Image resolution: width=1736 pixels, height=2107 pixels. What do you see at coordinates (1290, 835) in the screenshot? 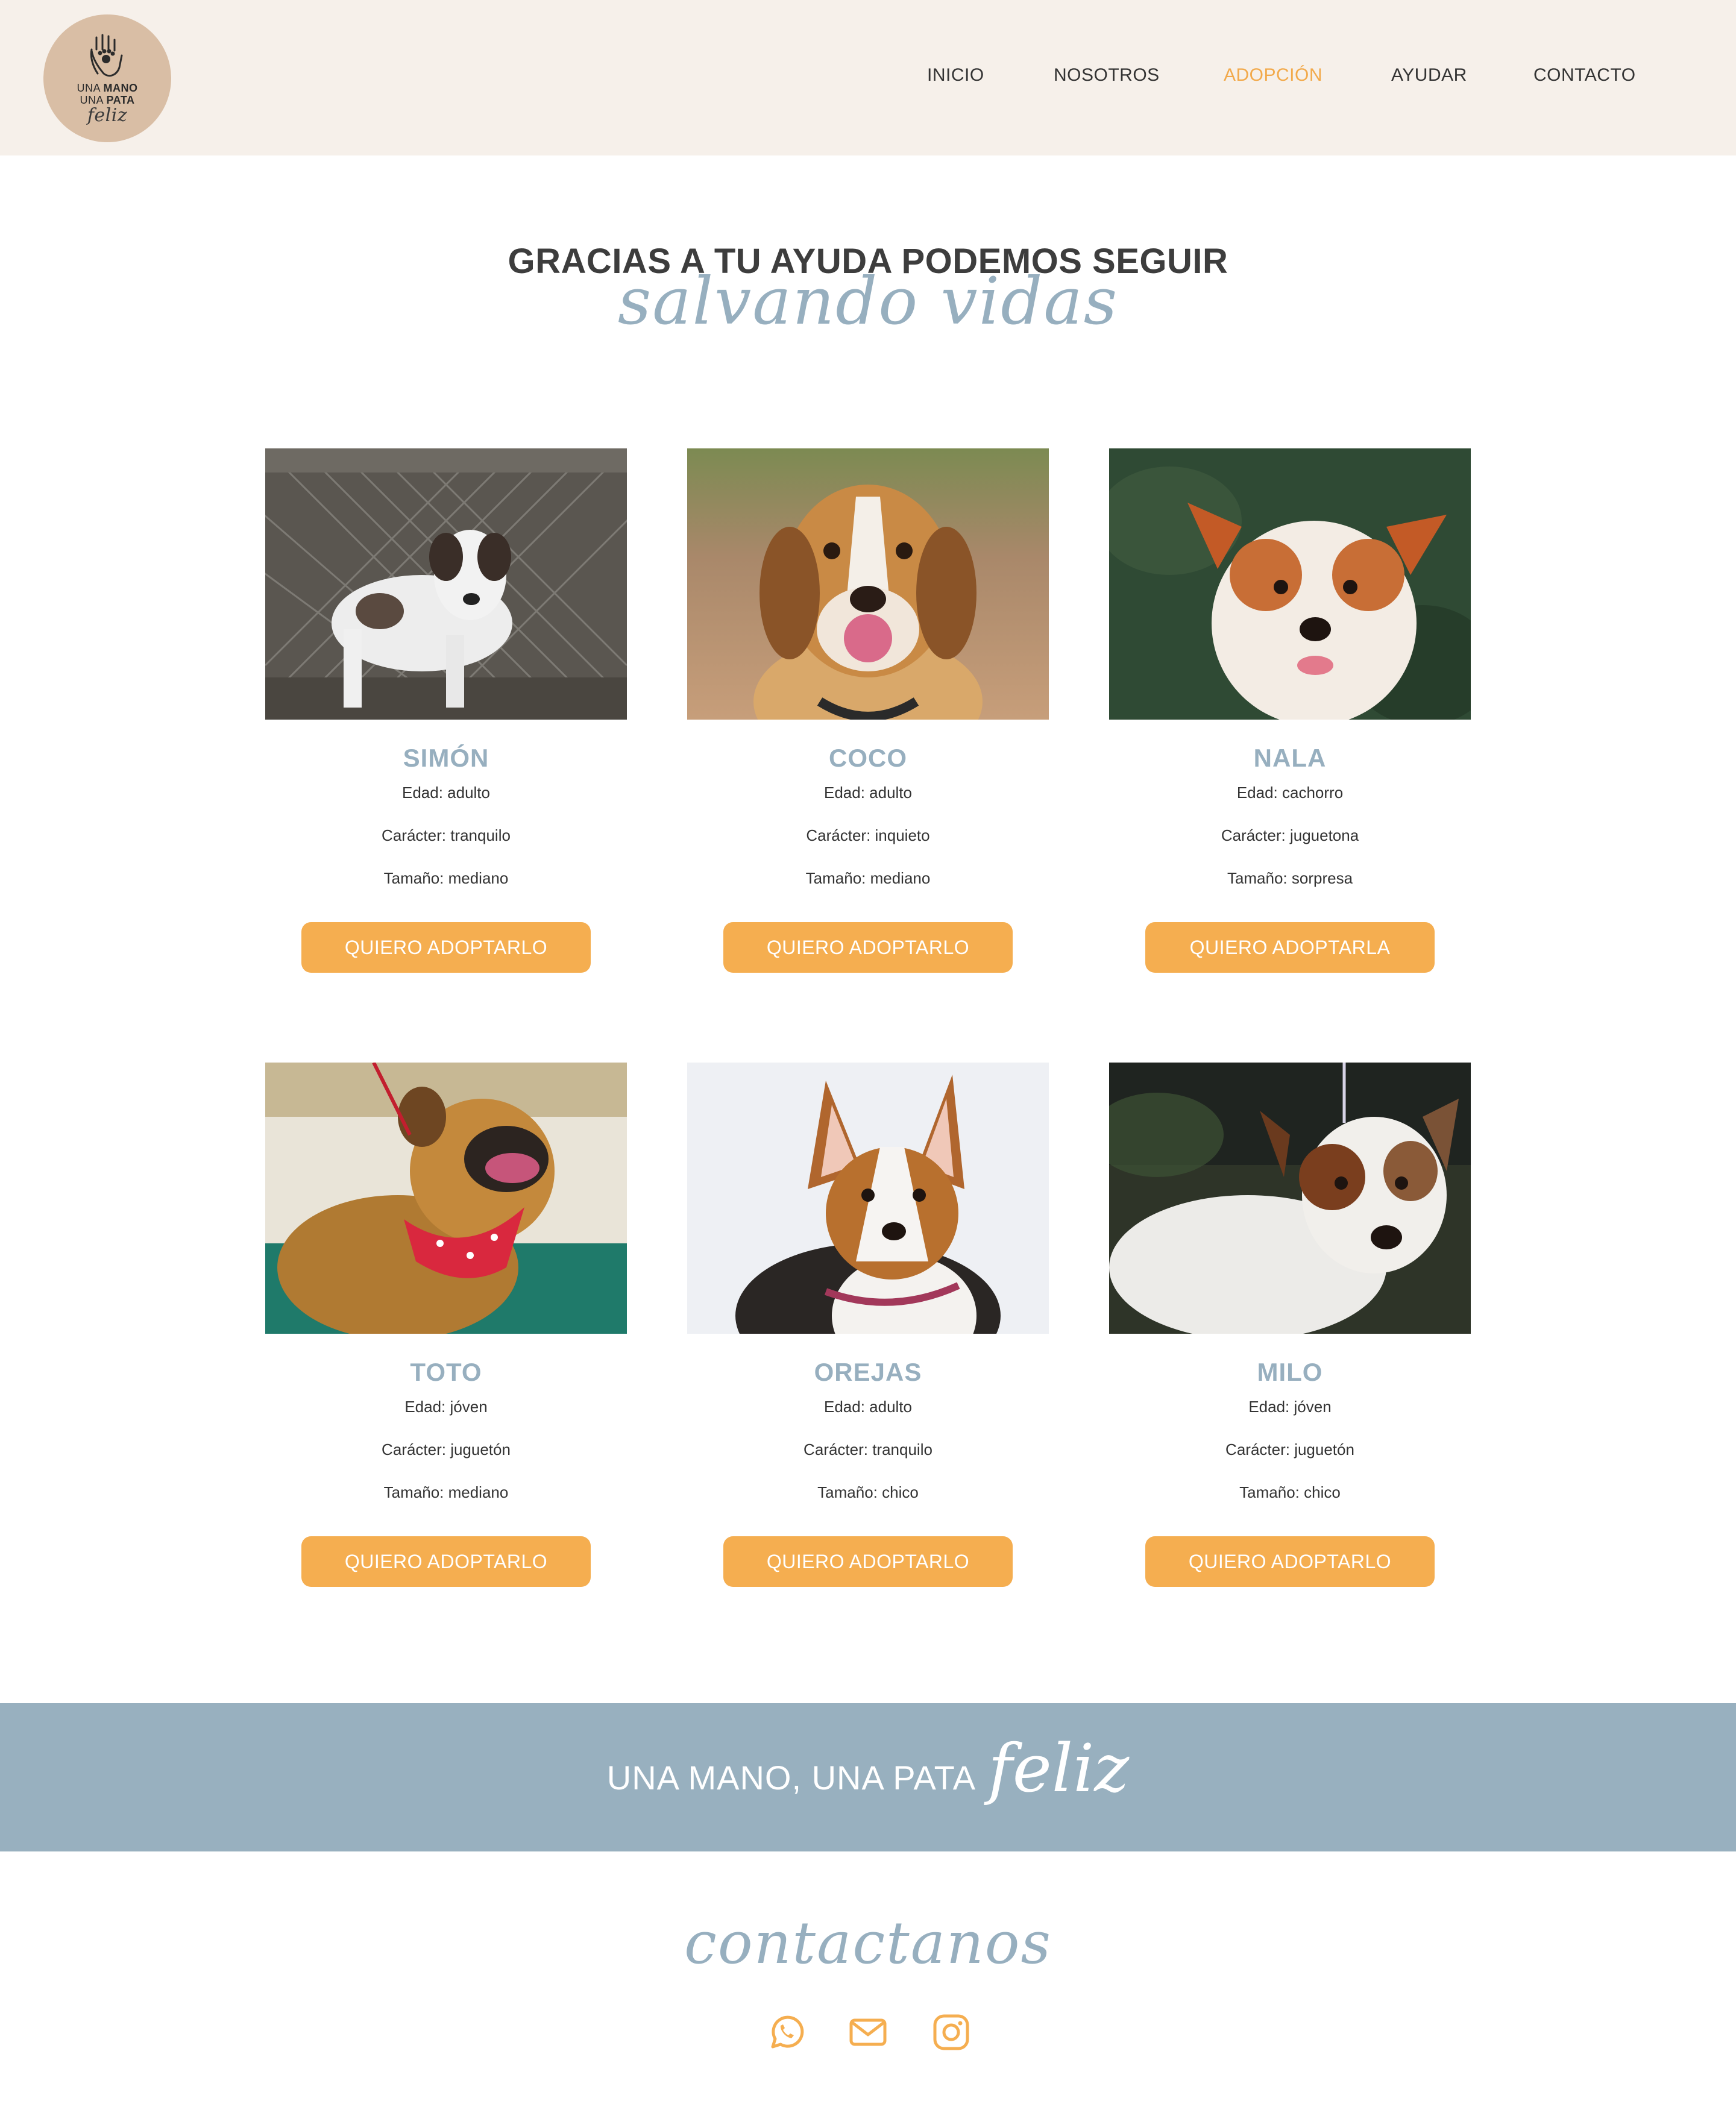
I see `pet-character: Carácter: juguetona` at bounding box center [1290, 835].